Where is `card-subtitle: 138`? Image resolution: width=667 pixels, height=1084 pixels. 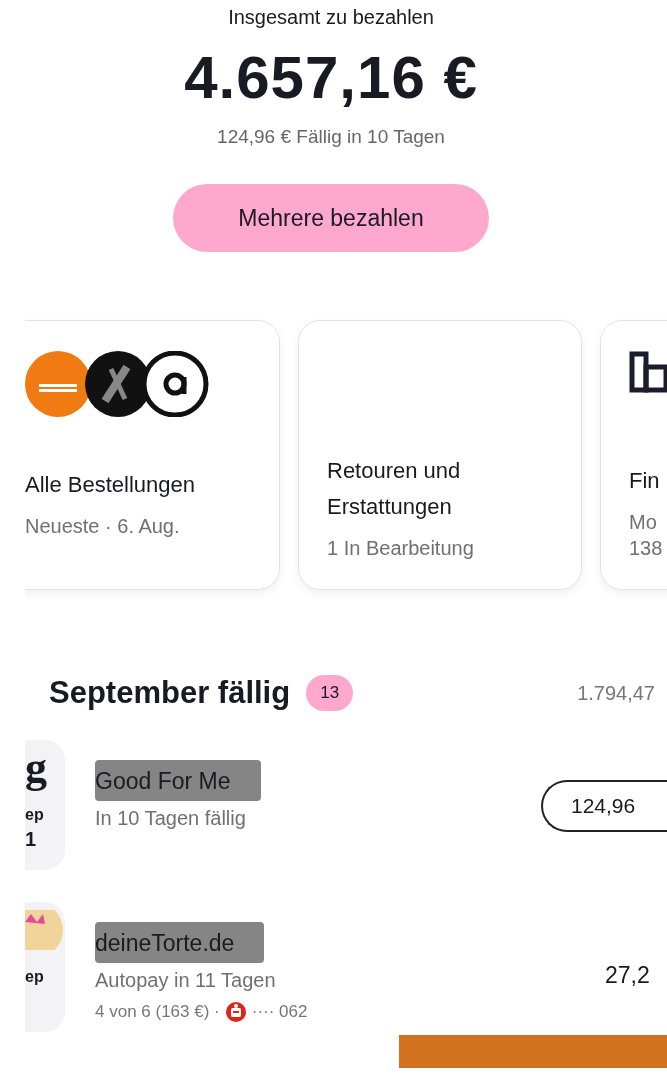 card-subtitle: 138 is located at coordinates (646, 548).